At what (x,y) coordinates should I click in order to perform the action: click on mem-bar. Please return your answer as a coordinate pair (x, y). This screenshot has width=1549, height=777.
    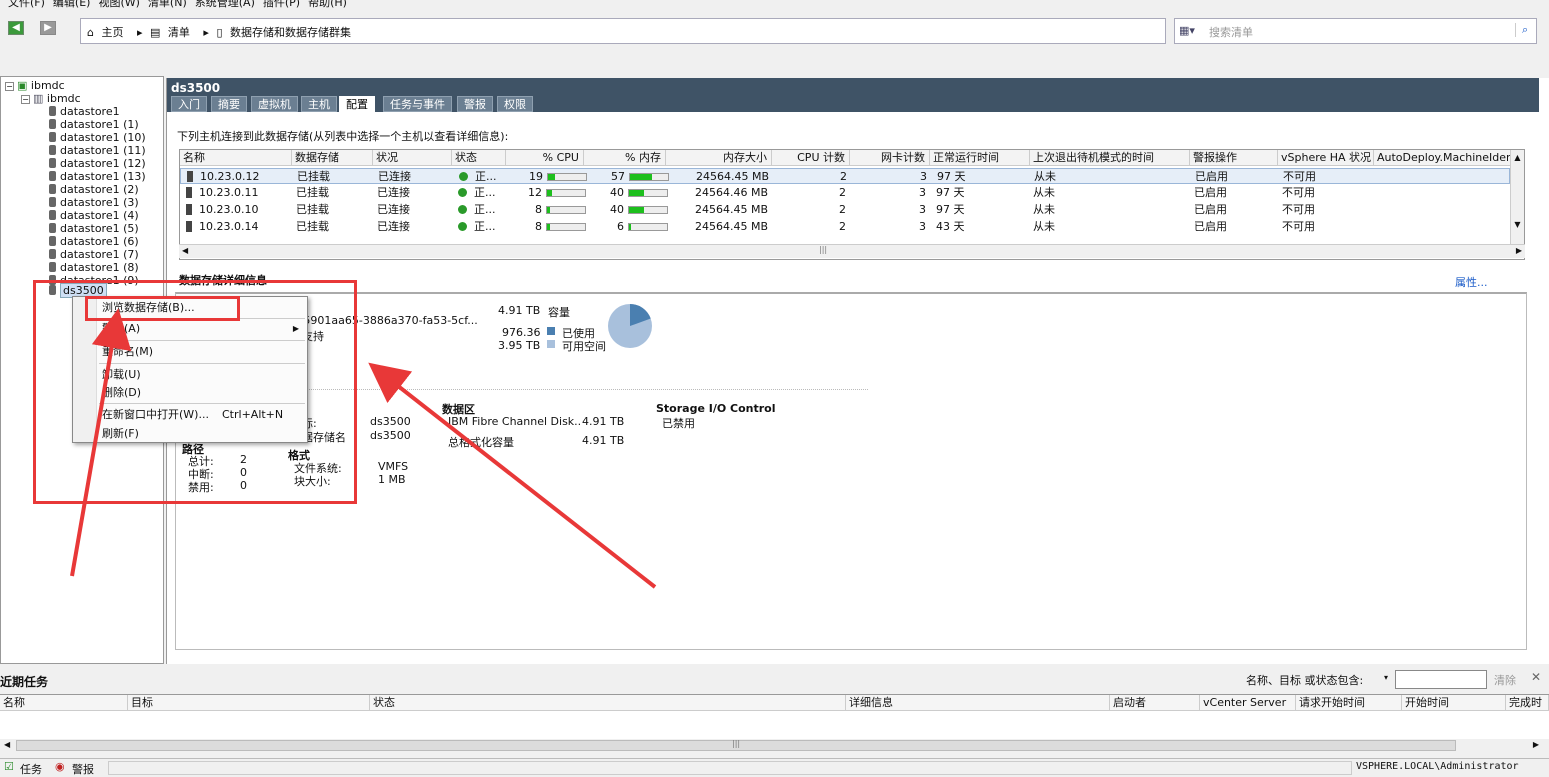
    Looking at the image, I should click on (649, 177).